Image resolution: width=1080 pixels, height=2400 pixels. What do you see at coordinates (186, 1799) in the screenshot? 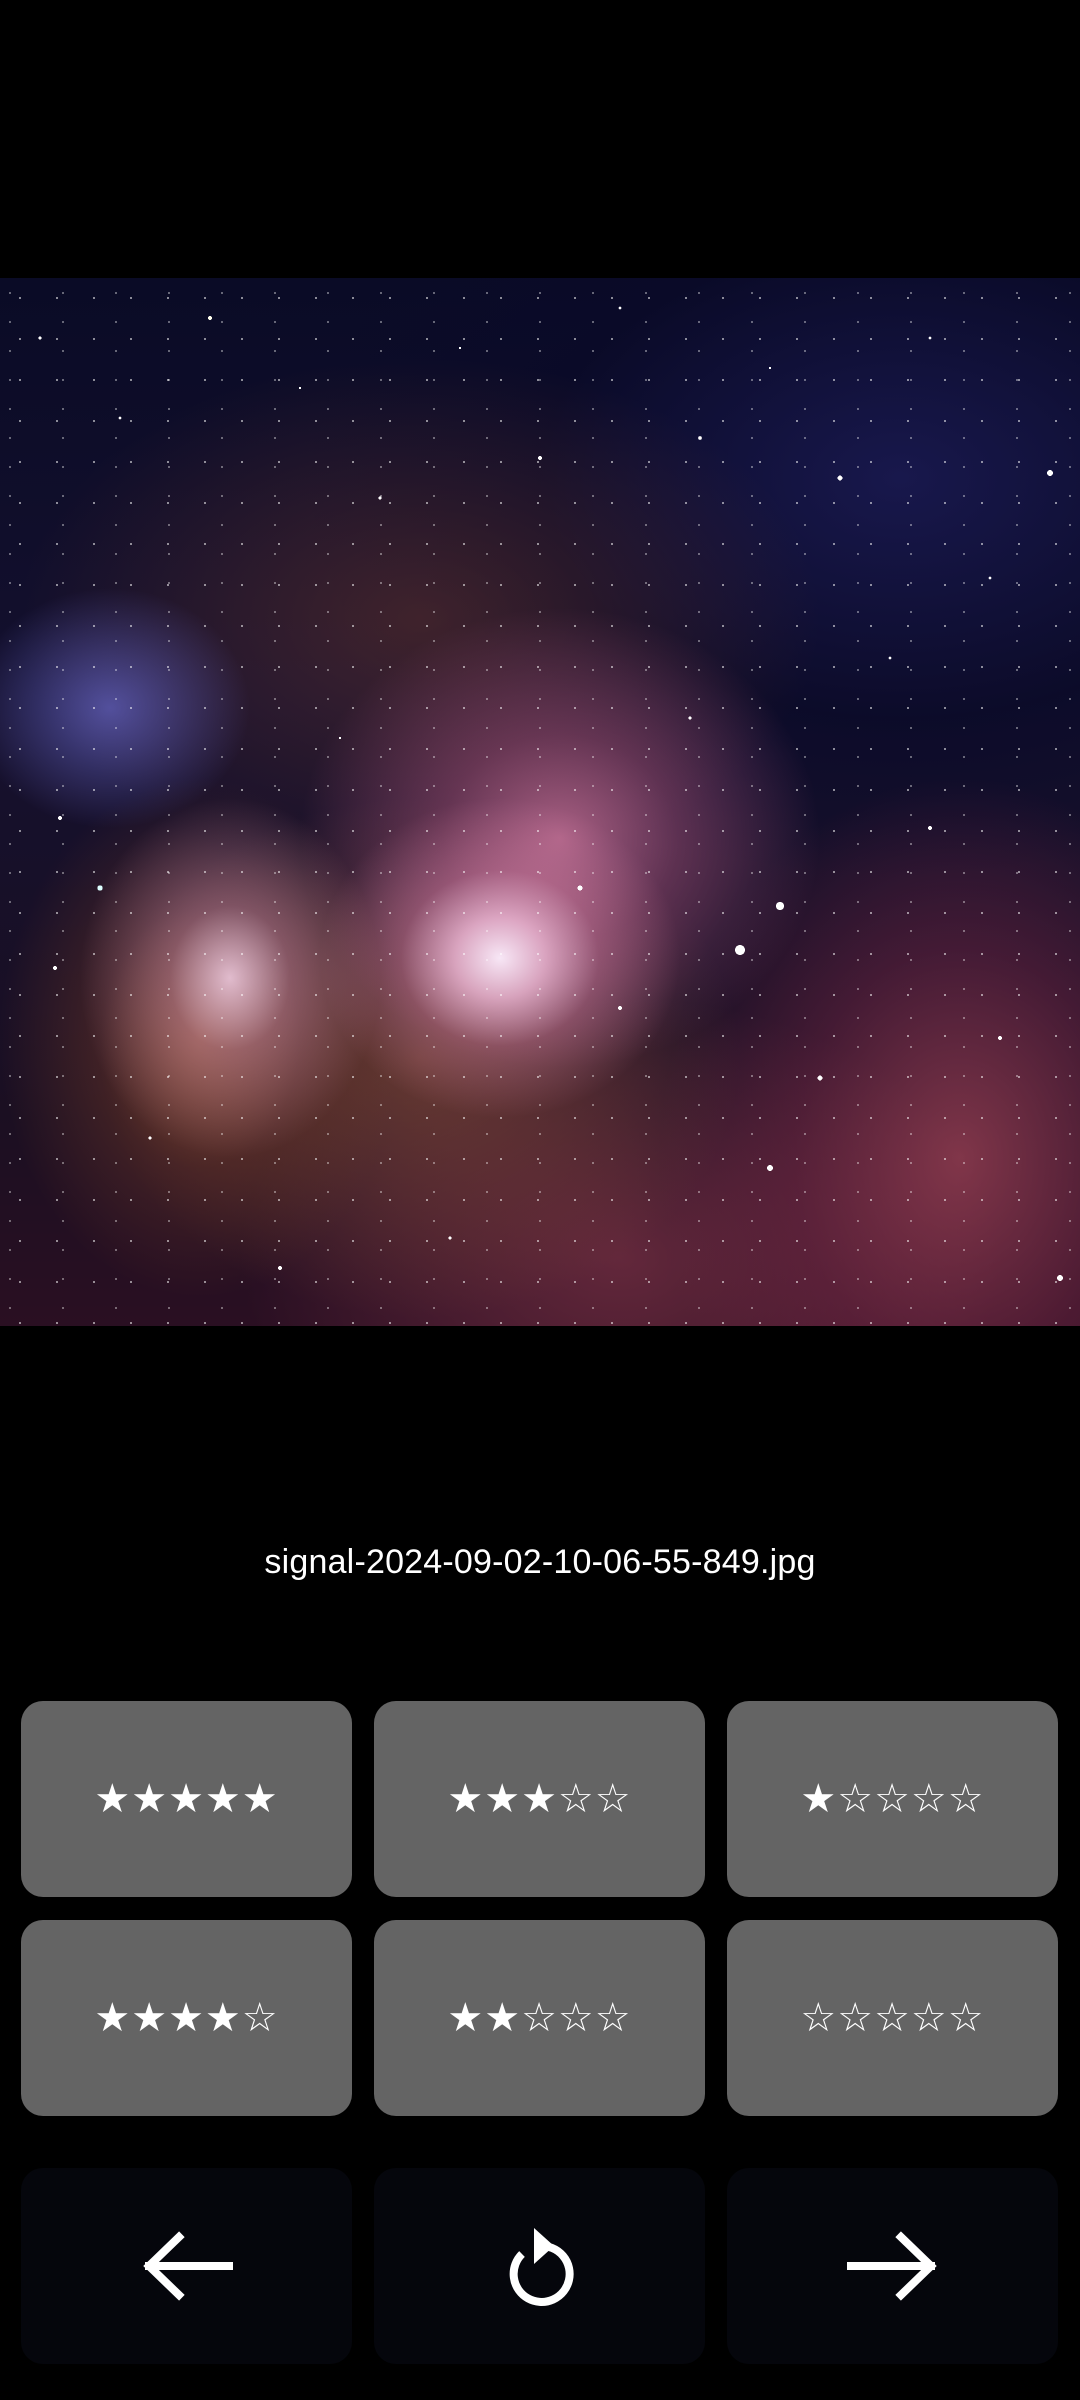
I see `rate-5-stars-button: ★★★★★` at bounding box center [186, 1799].